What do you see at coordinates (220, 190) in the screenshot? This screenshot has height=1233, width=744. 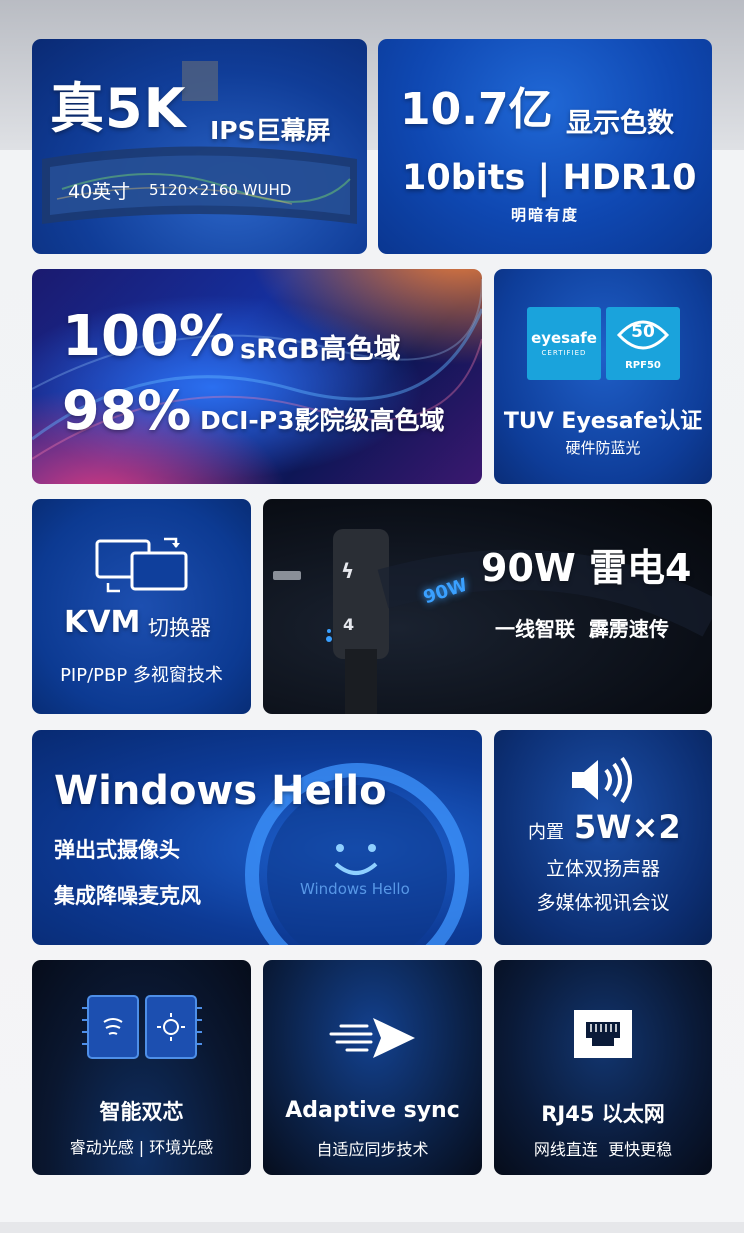 I see `resolution-label: 5120×2160 WUHD` at bounding box center [220, 190].